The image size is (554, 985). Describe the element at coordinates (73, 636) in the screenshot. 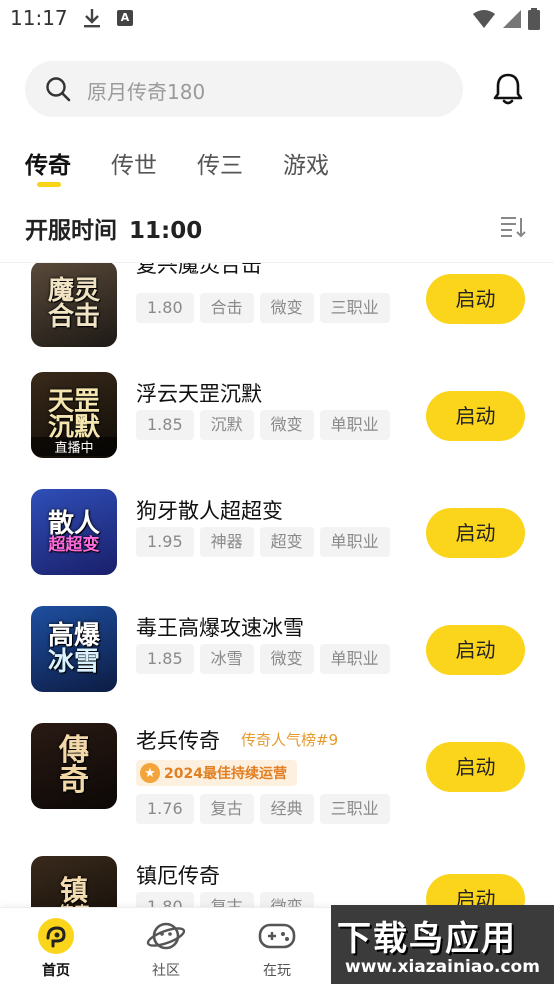

I see `game-icon-text: 高爆` at that location.